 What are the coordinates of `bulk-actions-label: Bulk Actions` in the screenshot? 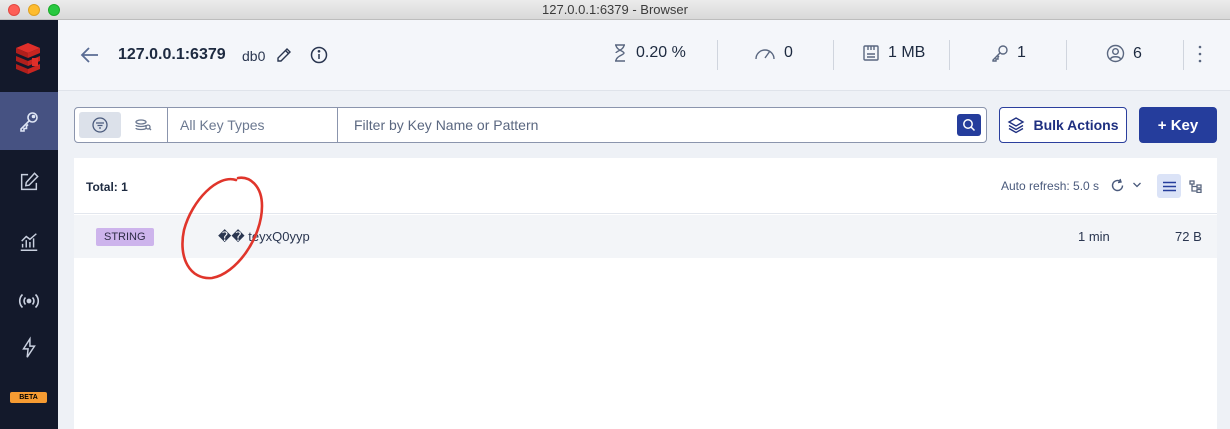 It's located at (1076, 125).